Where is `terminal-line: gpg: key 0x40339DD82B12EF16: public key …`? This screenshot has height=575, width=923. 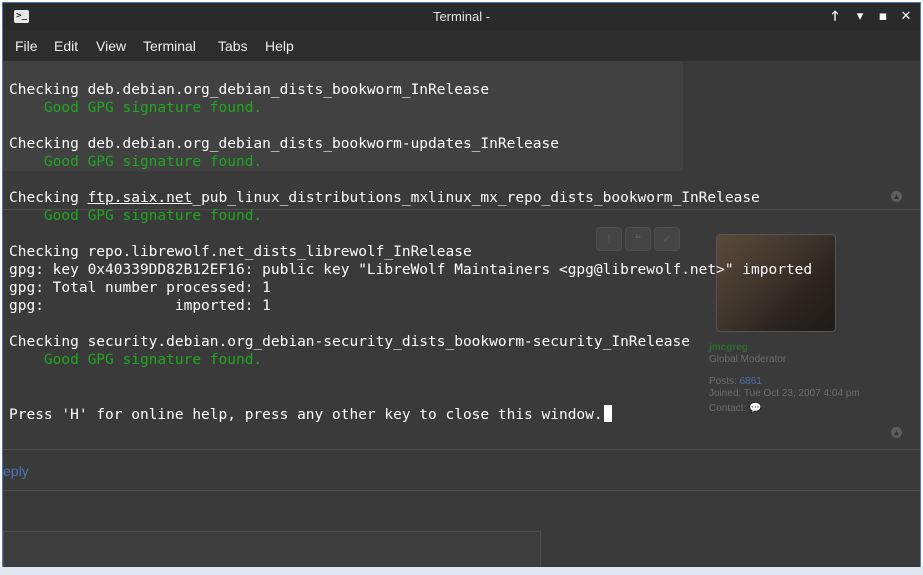 terminal-line: gpg: key 0x40339DD82B12EF16: public key … is located at coordinates (411, 270).